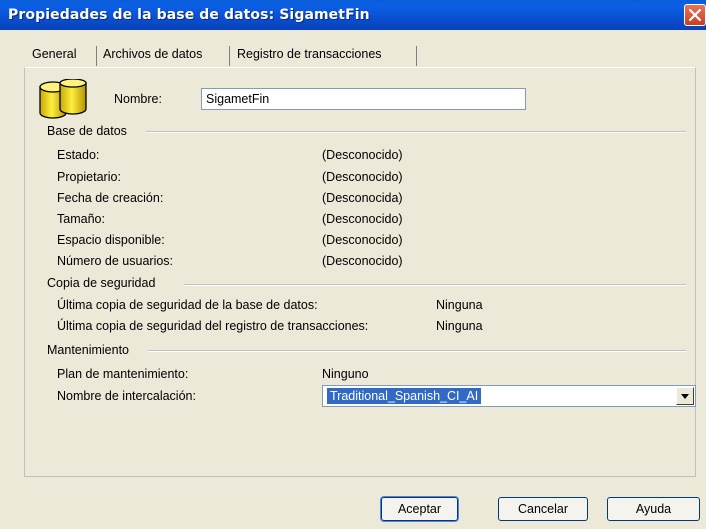 The width and height of the screenshot is (706, 529). Describe the element at coordinates (362, 219) in the screenshot. I see `size-value: (Desconocido)` at that location.